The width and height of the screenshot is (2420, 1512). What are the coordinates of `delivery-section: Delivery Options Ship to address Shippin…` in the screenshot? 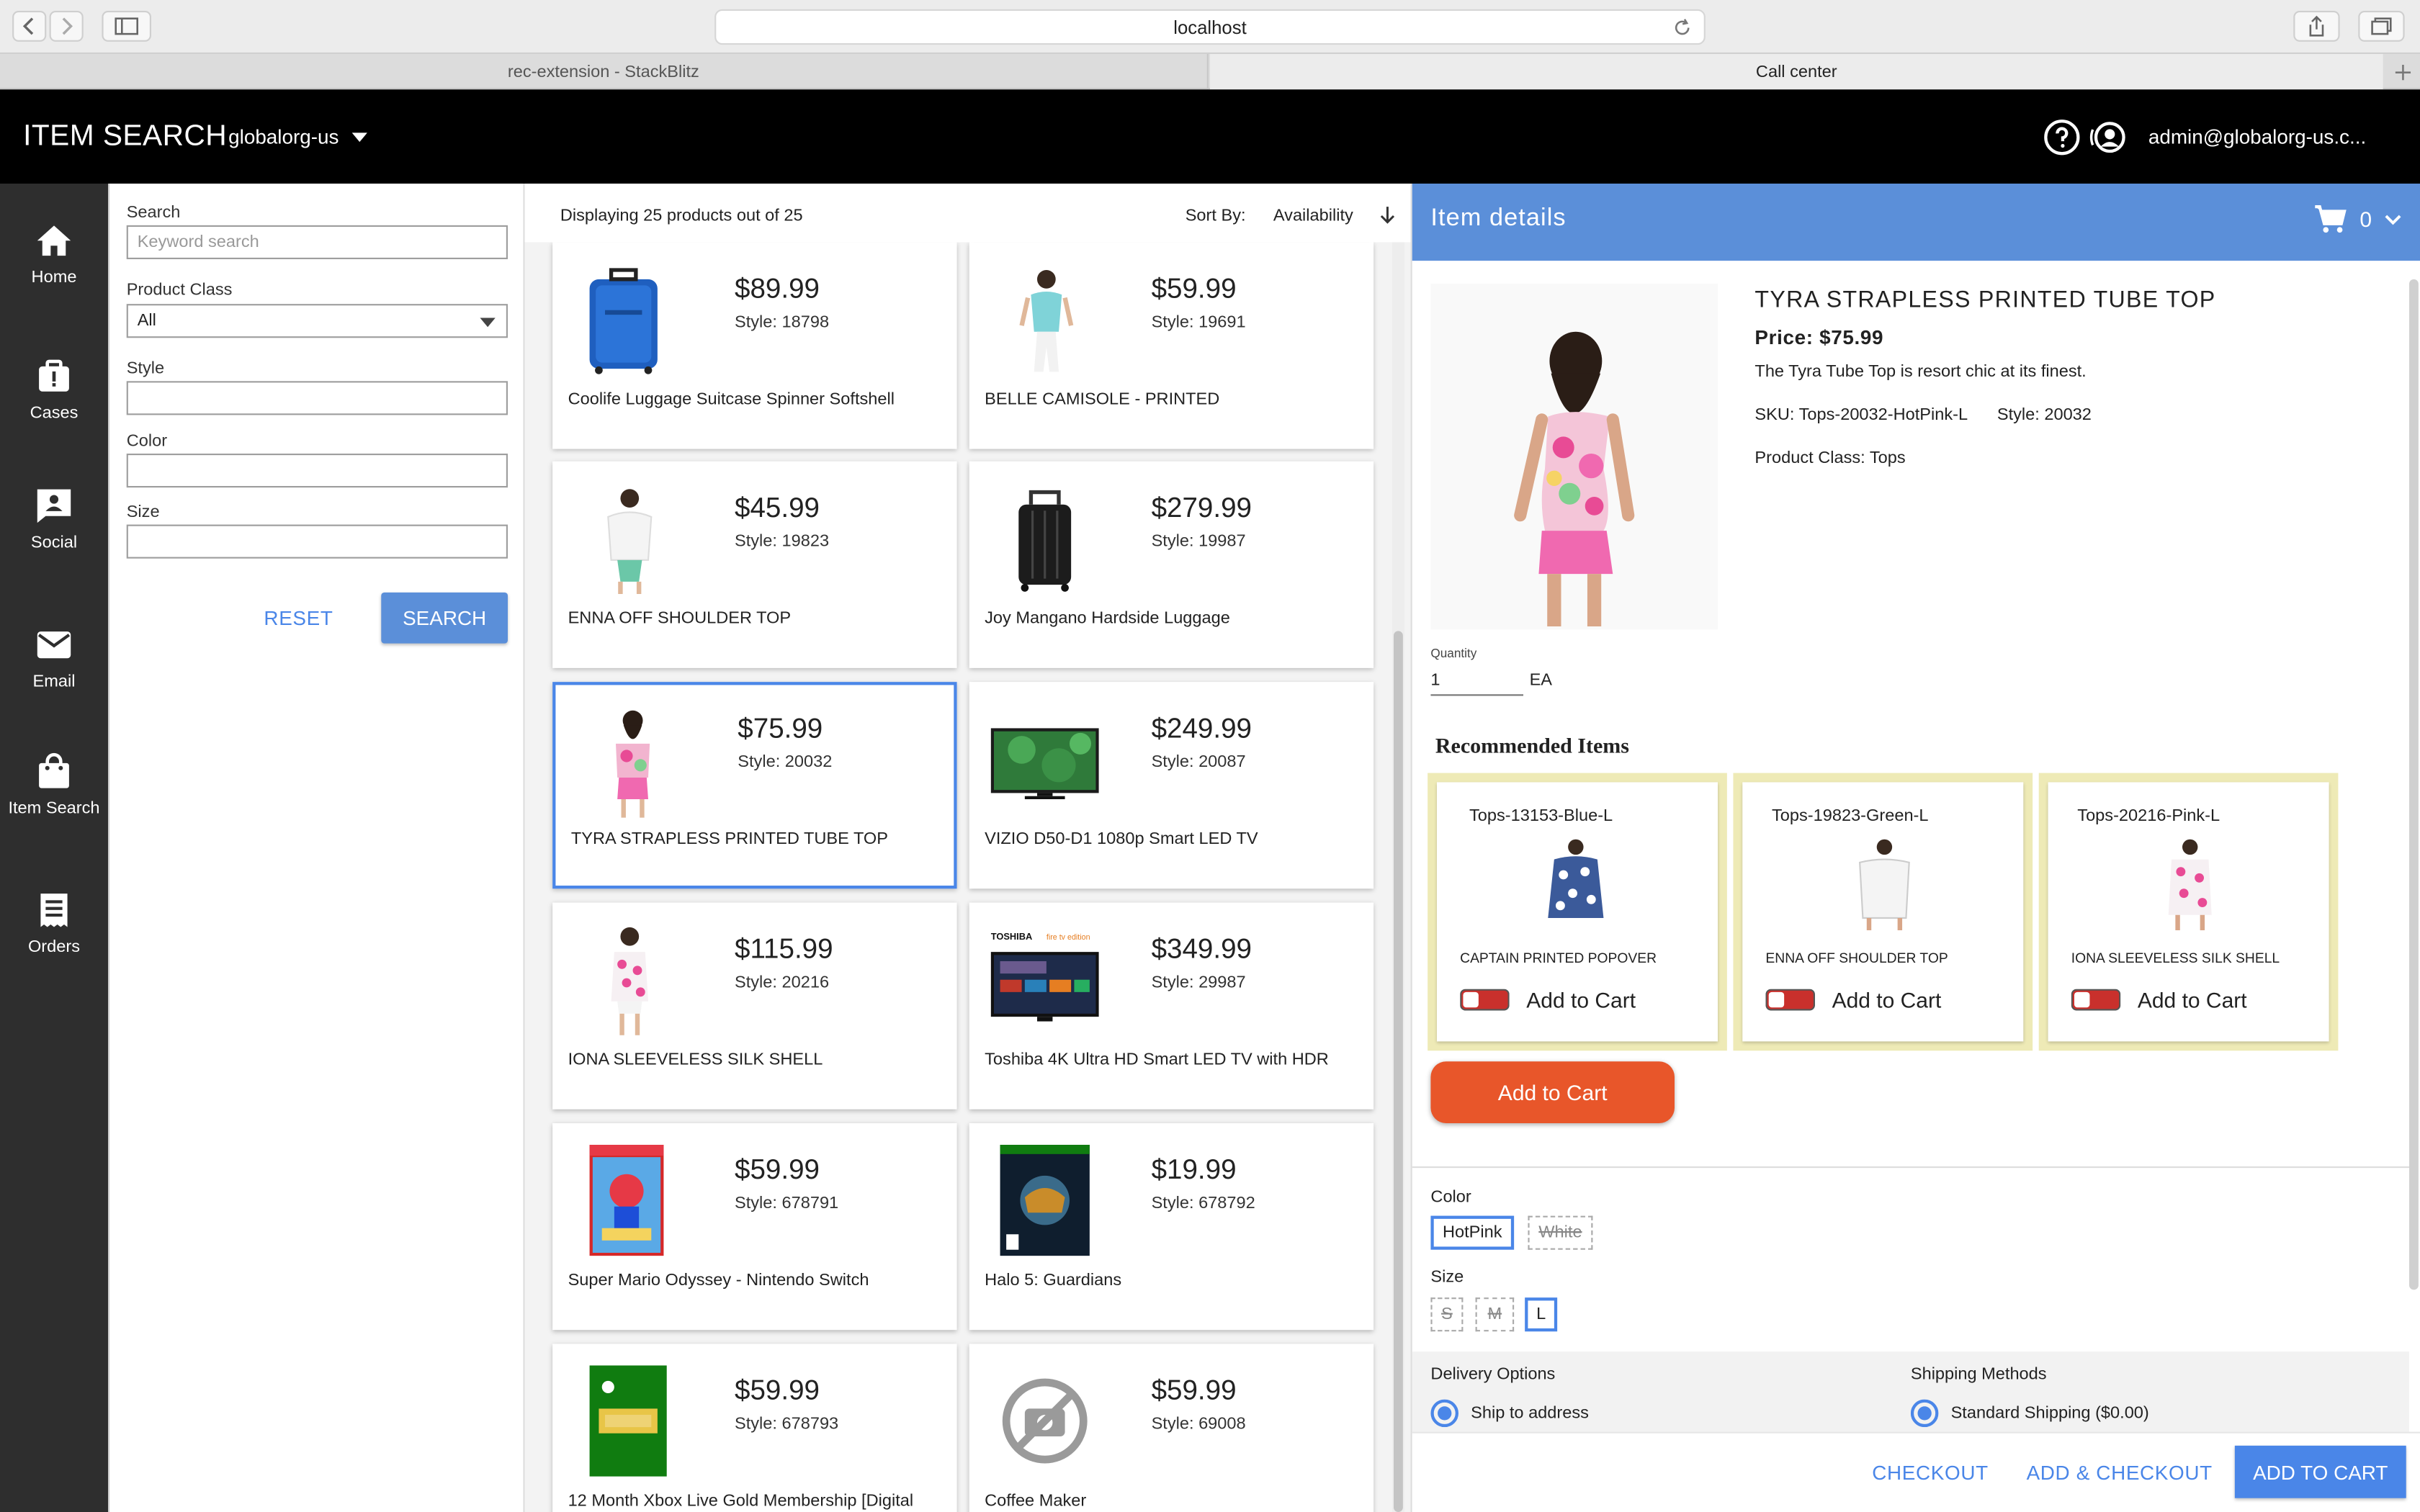 It's located at (1910, 1391).